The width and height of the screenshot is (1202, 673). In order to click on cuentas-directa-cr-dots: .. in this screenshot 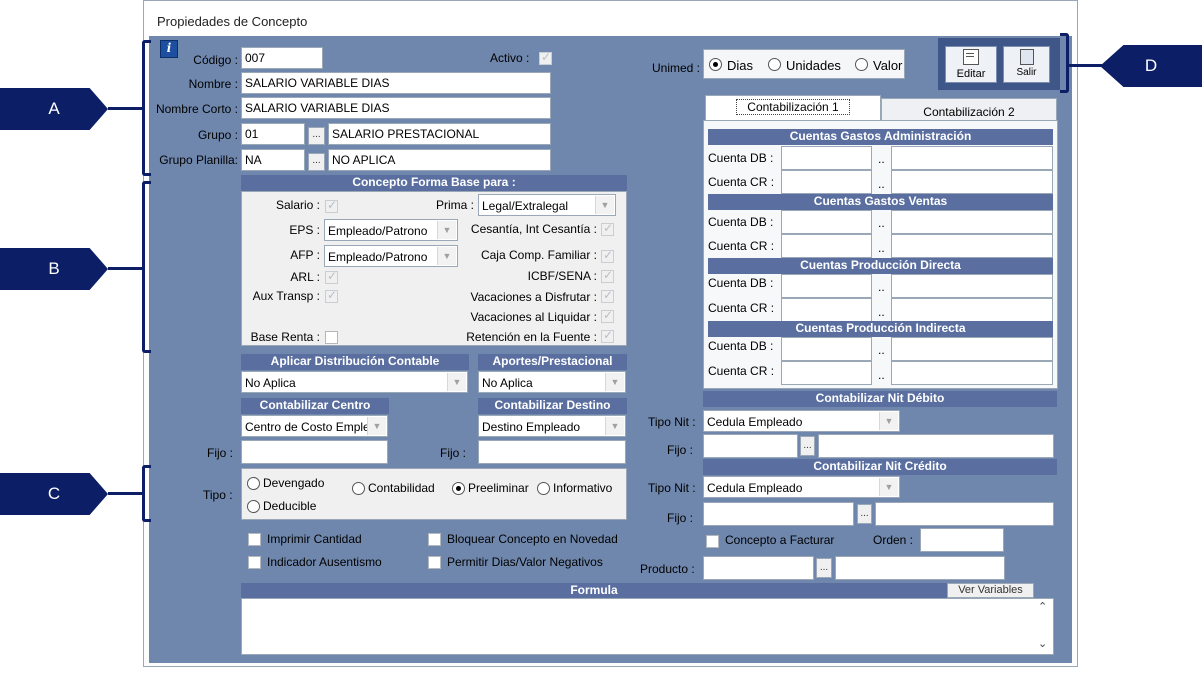, I will do `click(881, 312)`.